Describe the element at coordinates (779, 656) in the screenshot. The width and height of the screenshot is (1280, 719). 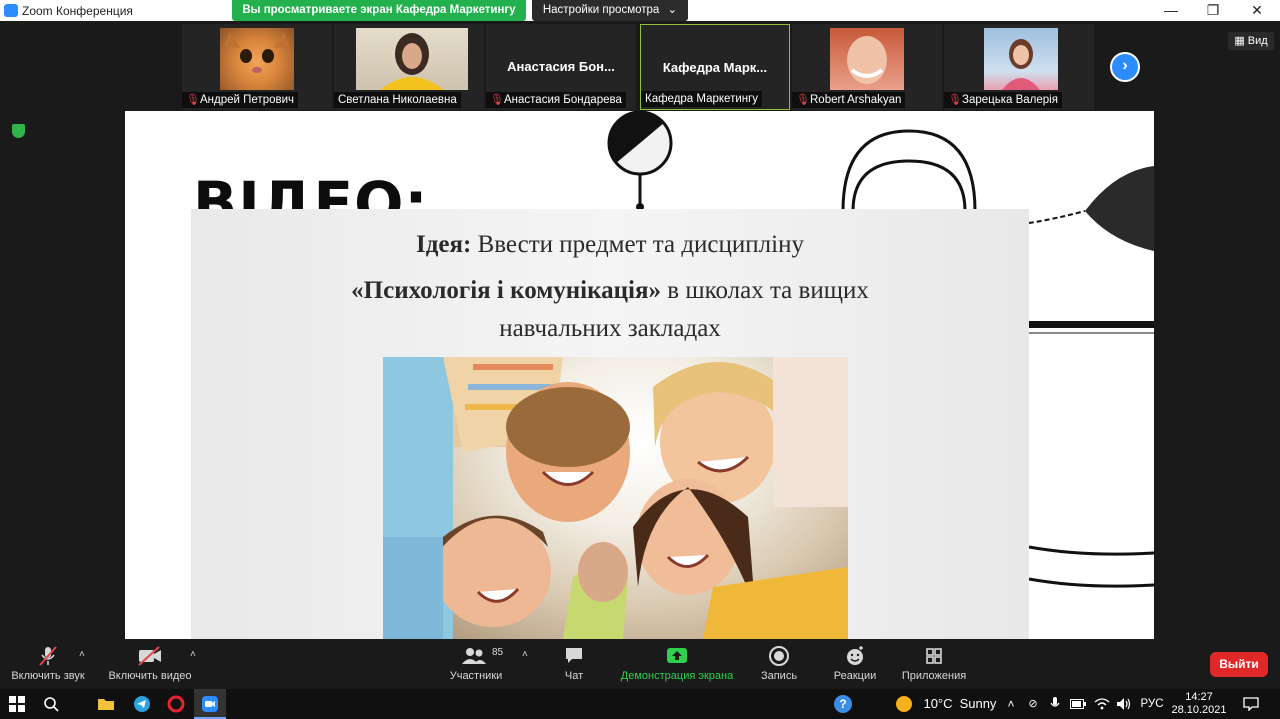
I see `record-icon` at that location.